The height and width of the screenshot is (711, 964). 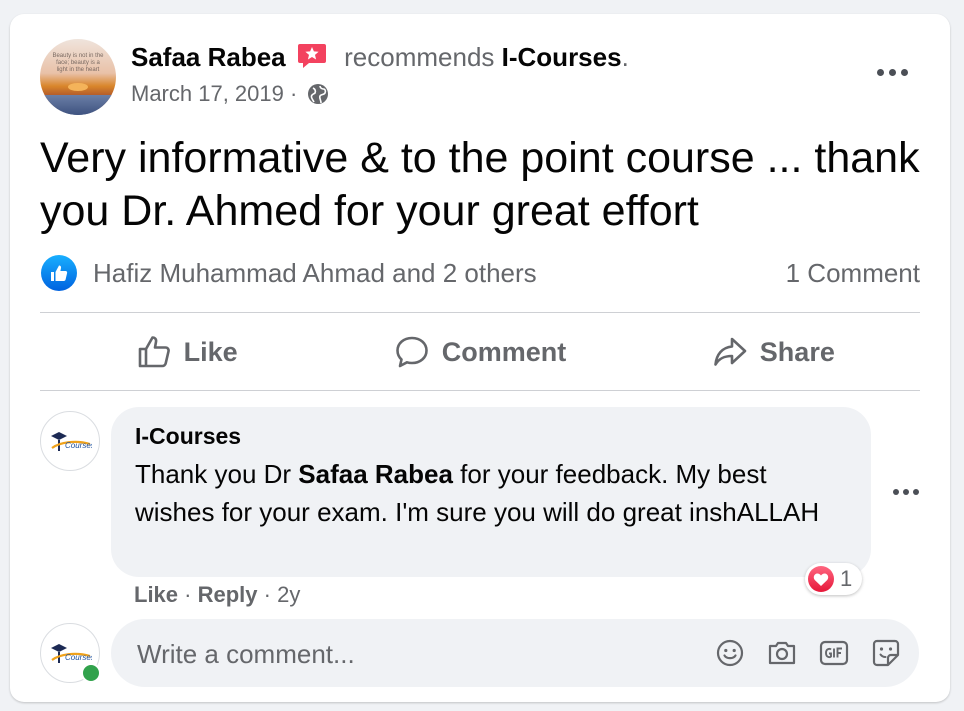 I want to click on comment-text-start: Thank you Dr, so click(x=217, y=474).